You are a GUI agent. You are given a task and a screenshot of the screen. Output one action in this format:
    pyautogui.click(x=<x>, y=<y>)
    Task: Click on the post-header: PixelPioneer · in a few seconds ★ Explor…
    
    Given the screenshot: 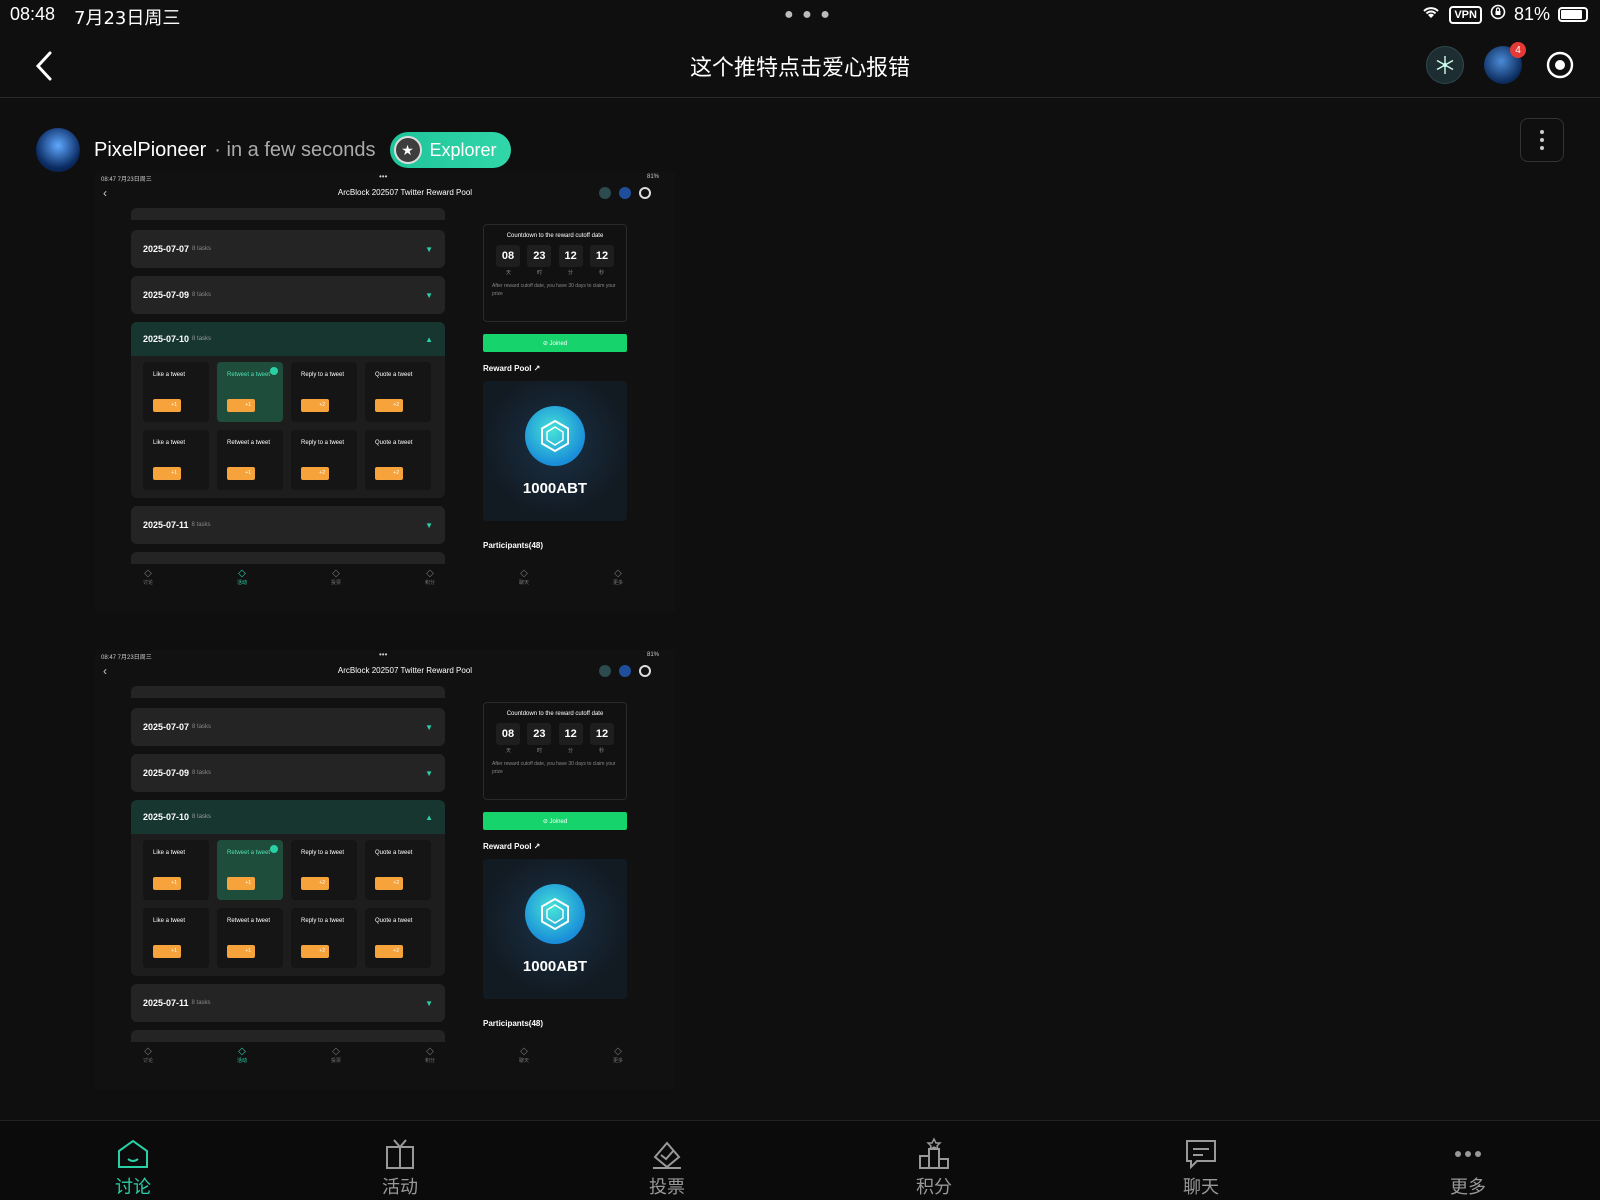 What is the action you would take?
    pyautogui.click(x=273, y=150)
    